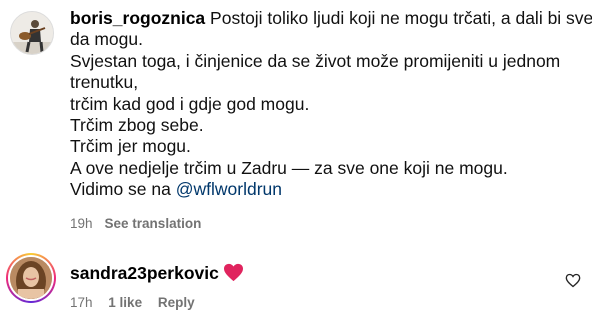 The height and width of the screenshot is (319, 592). I want to click on comment-line: da mogu., so click(106, 39).